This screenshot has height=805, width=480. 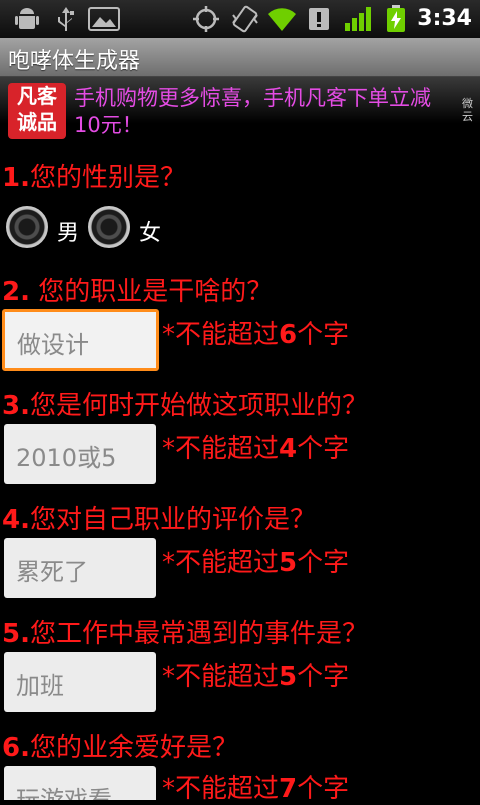 I want to click on question-number: 2., so click(x=16, y=292).